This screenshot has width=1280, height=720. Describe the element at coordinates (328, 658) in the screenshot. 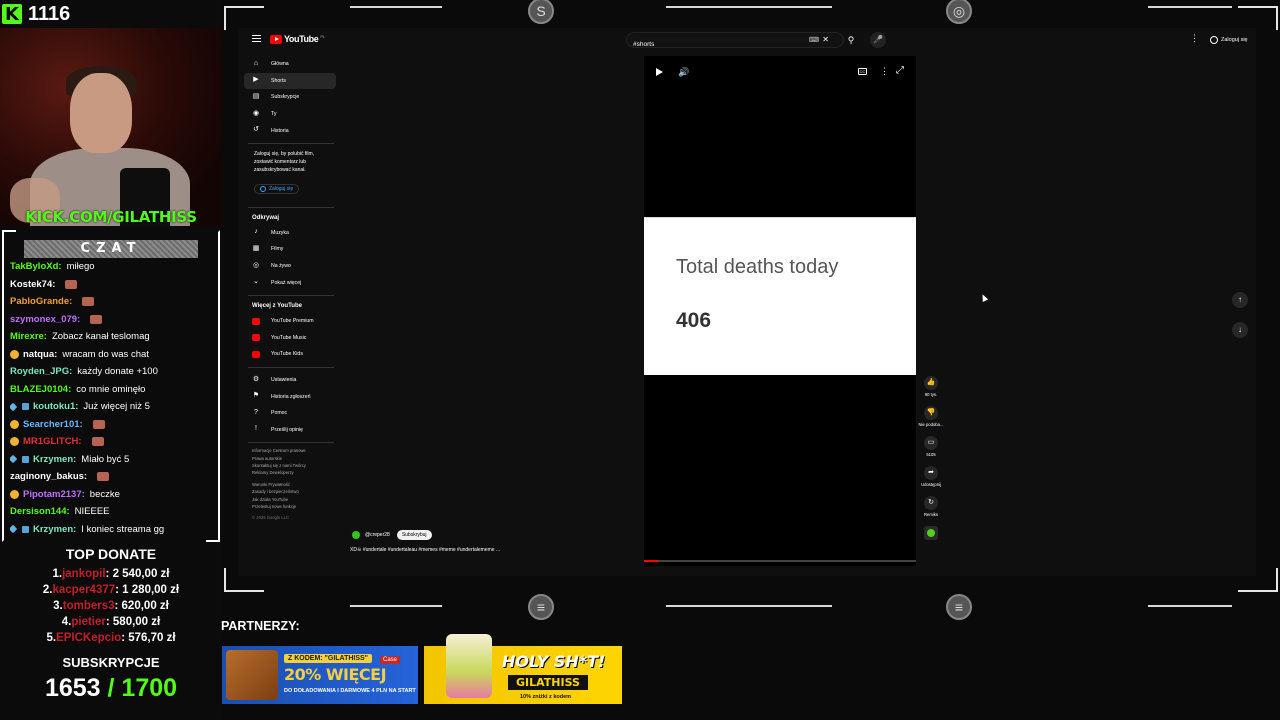

I see `banner1-code: Z KODEM: "GILATHISS"` at that location.